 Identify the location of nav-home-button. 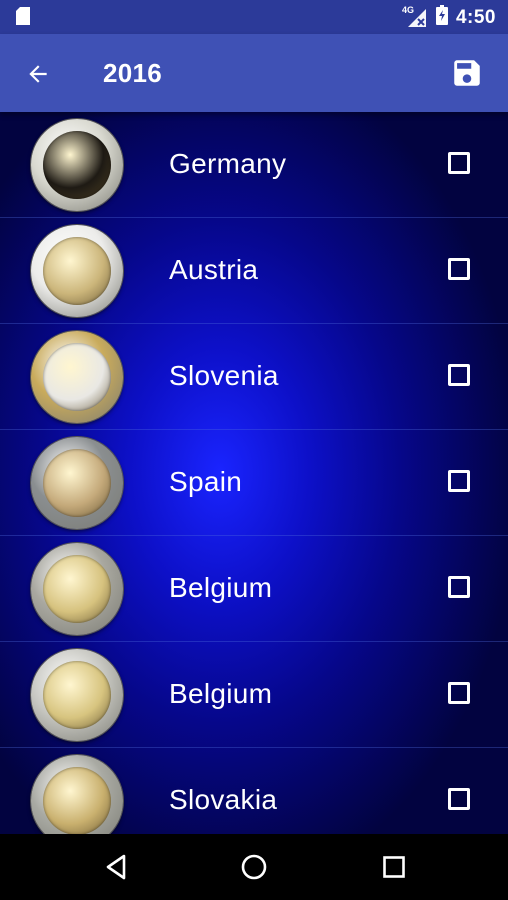
(254, 867).